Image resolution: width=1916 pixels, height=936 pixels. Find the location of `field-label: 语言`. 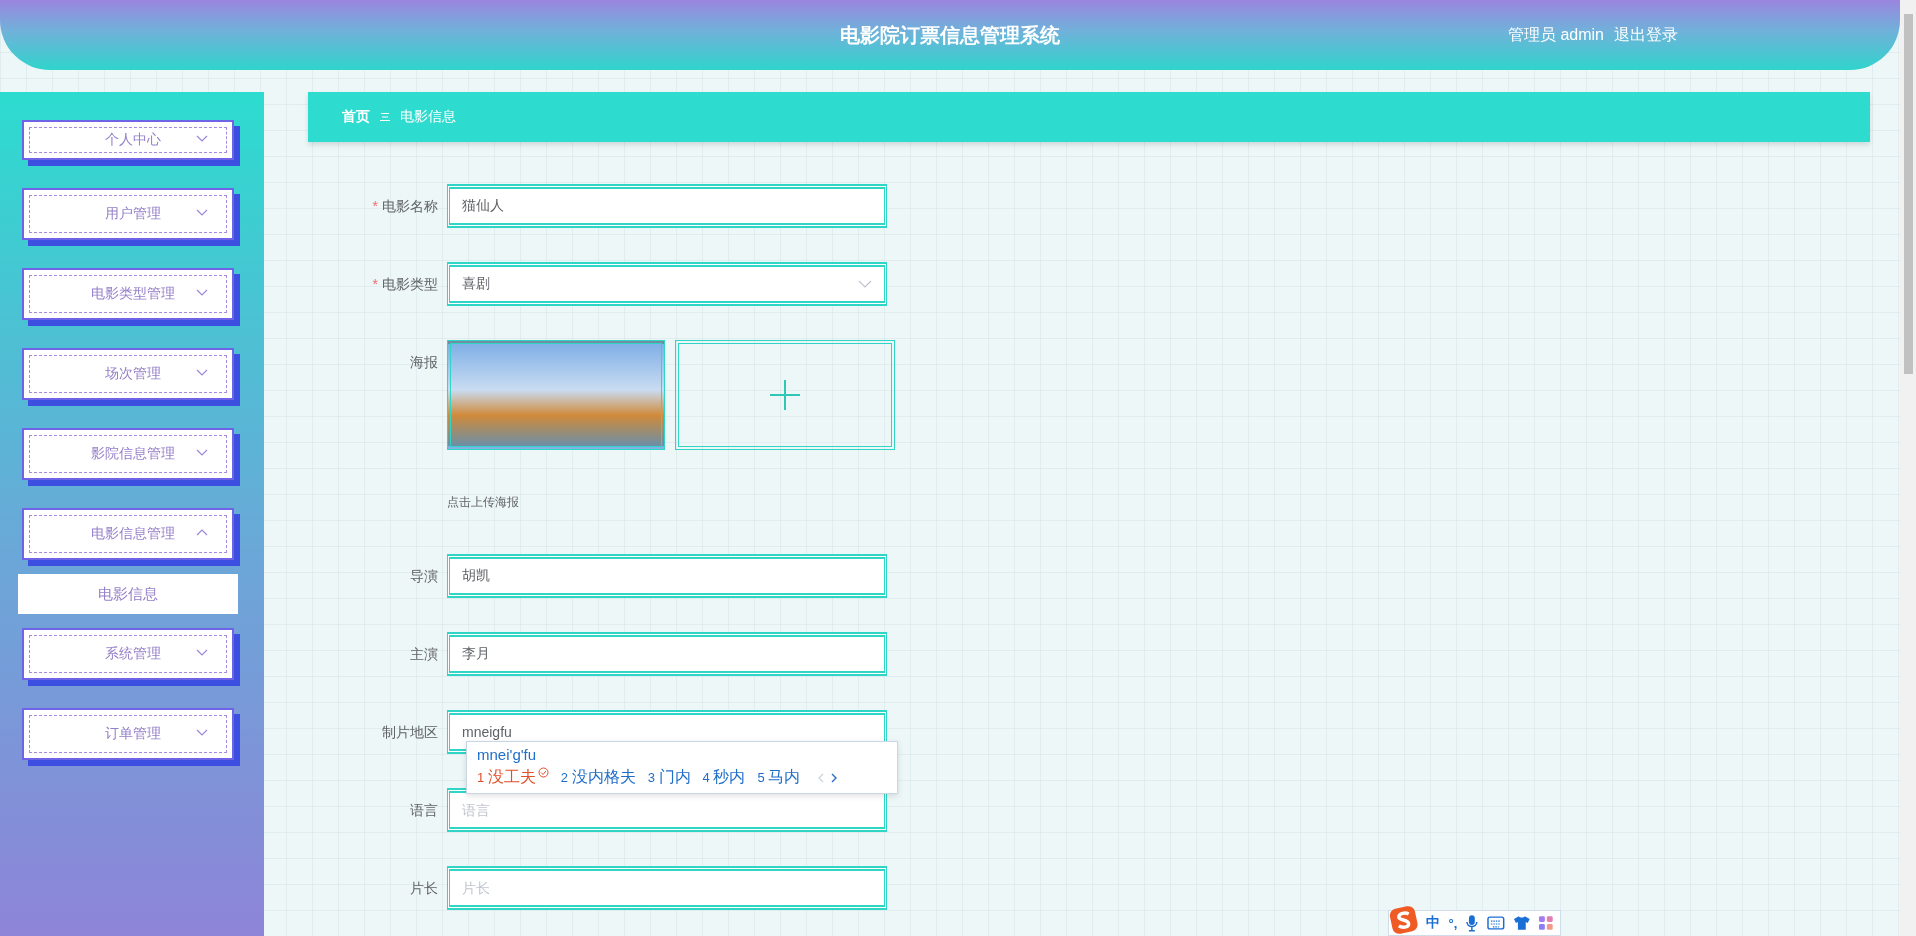

field-label: 语言 is located at coordinates (424, 810).